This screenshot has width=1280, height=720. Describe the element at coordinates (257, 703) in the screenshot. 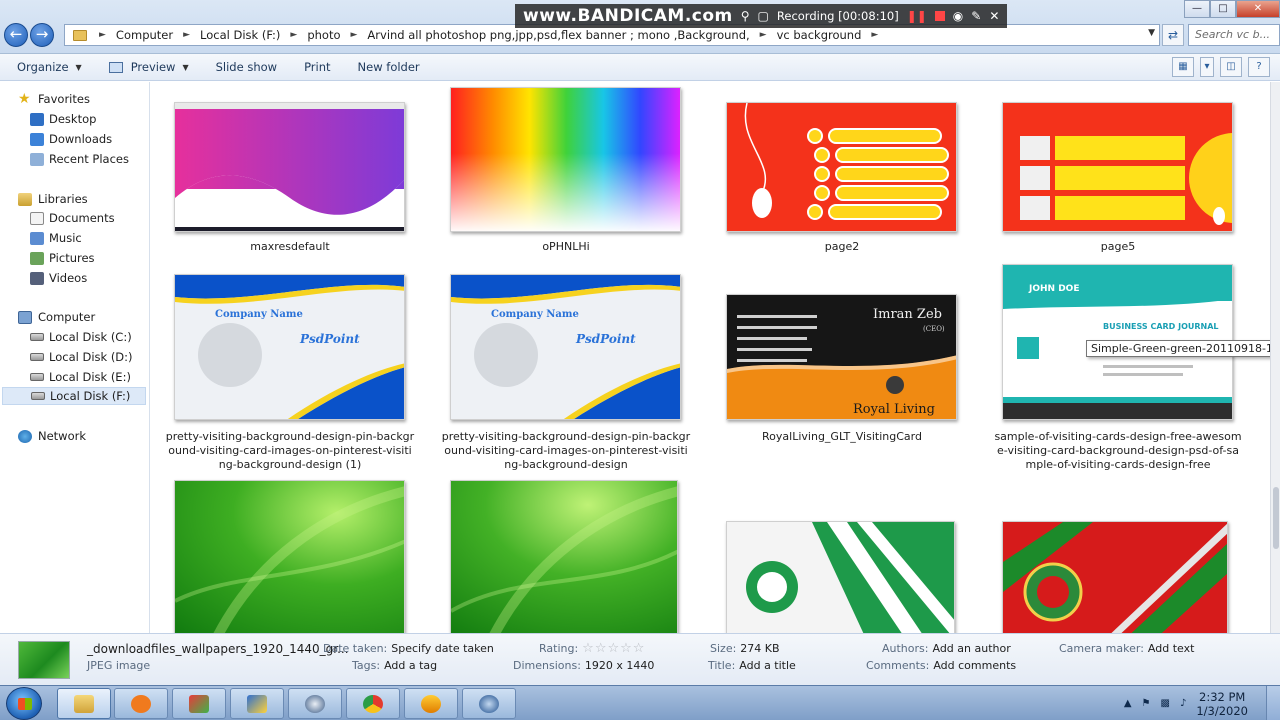

I see `taskbar-drawing-app` at that location.